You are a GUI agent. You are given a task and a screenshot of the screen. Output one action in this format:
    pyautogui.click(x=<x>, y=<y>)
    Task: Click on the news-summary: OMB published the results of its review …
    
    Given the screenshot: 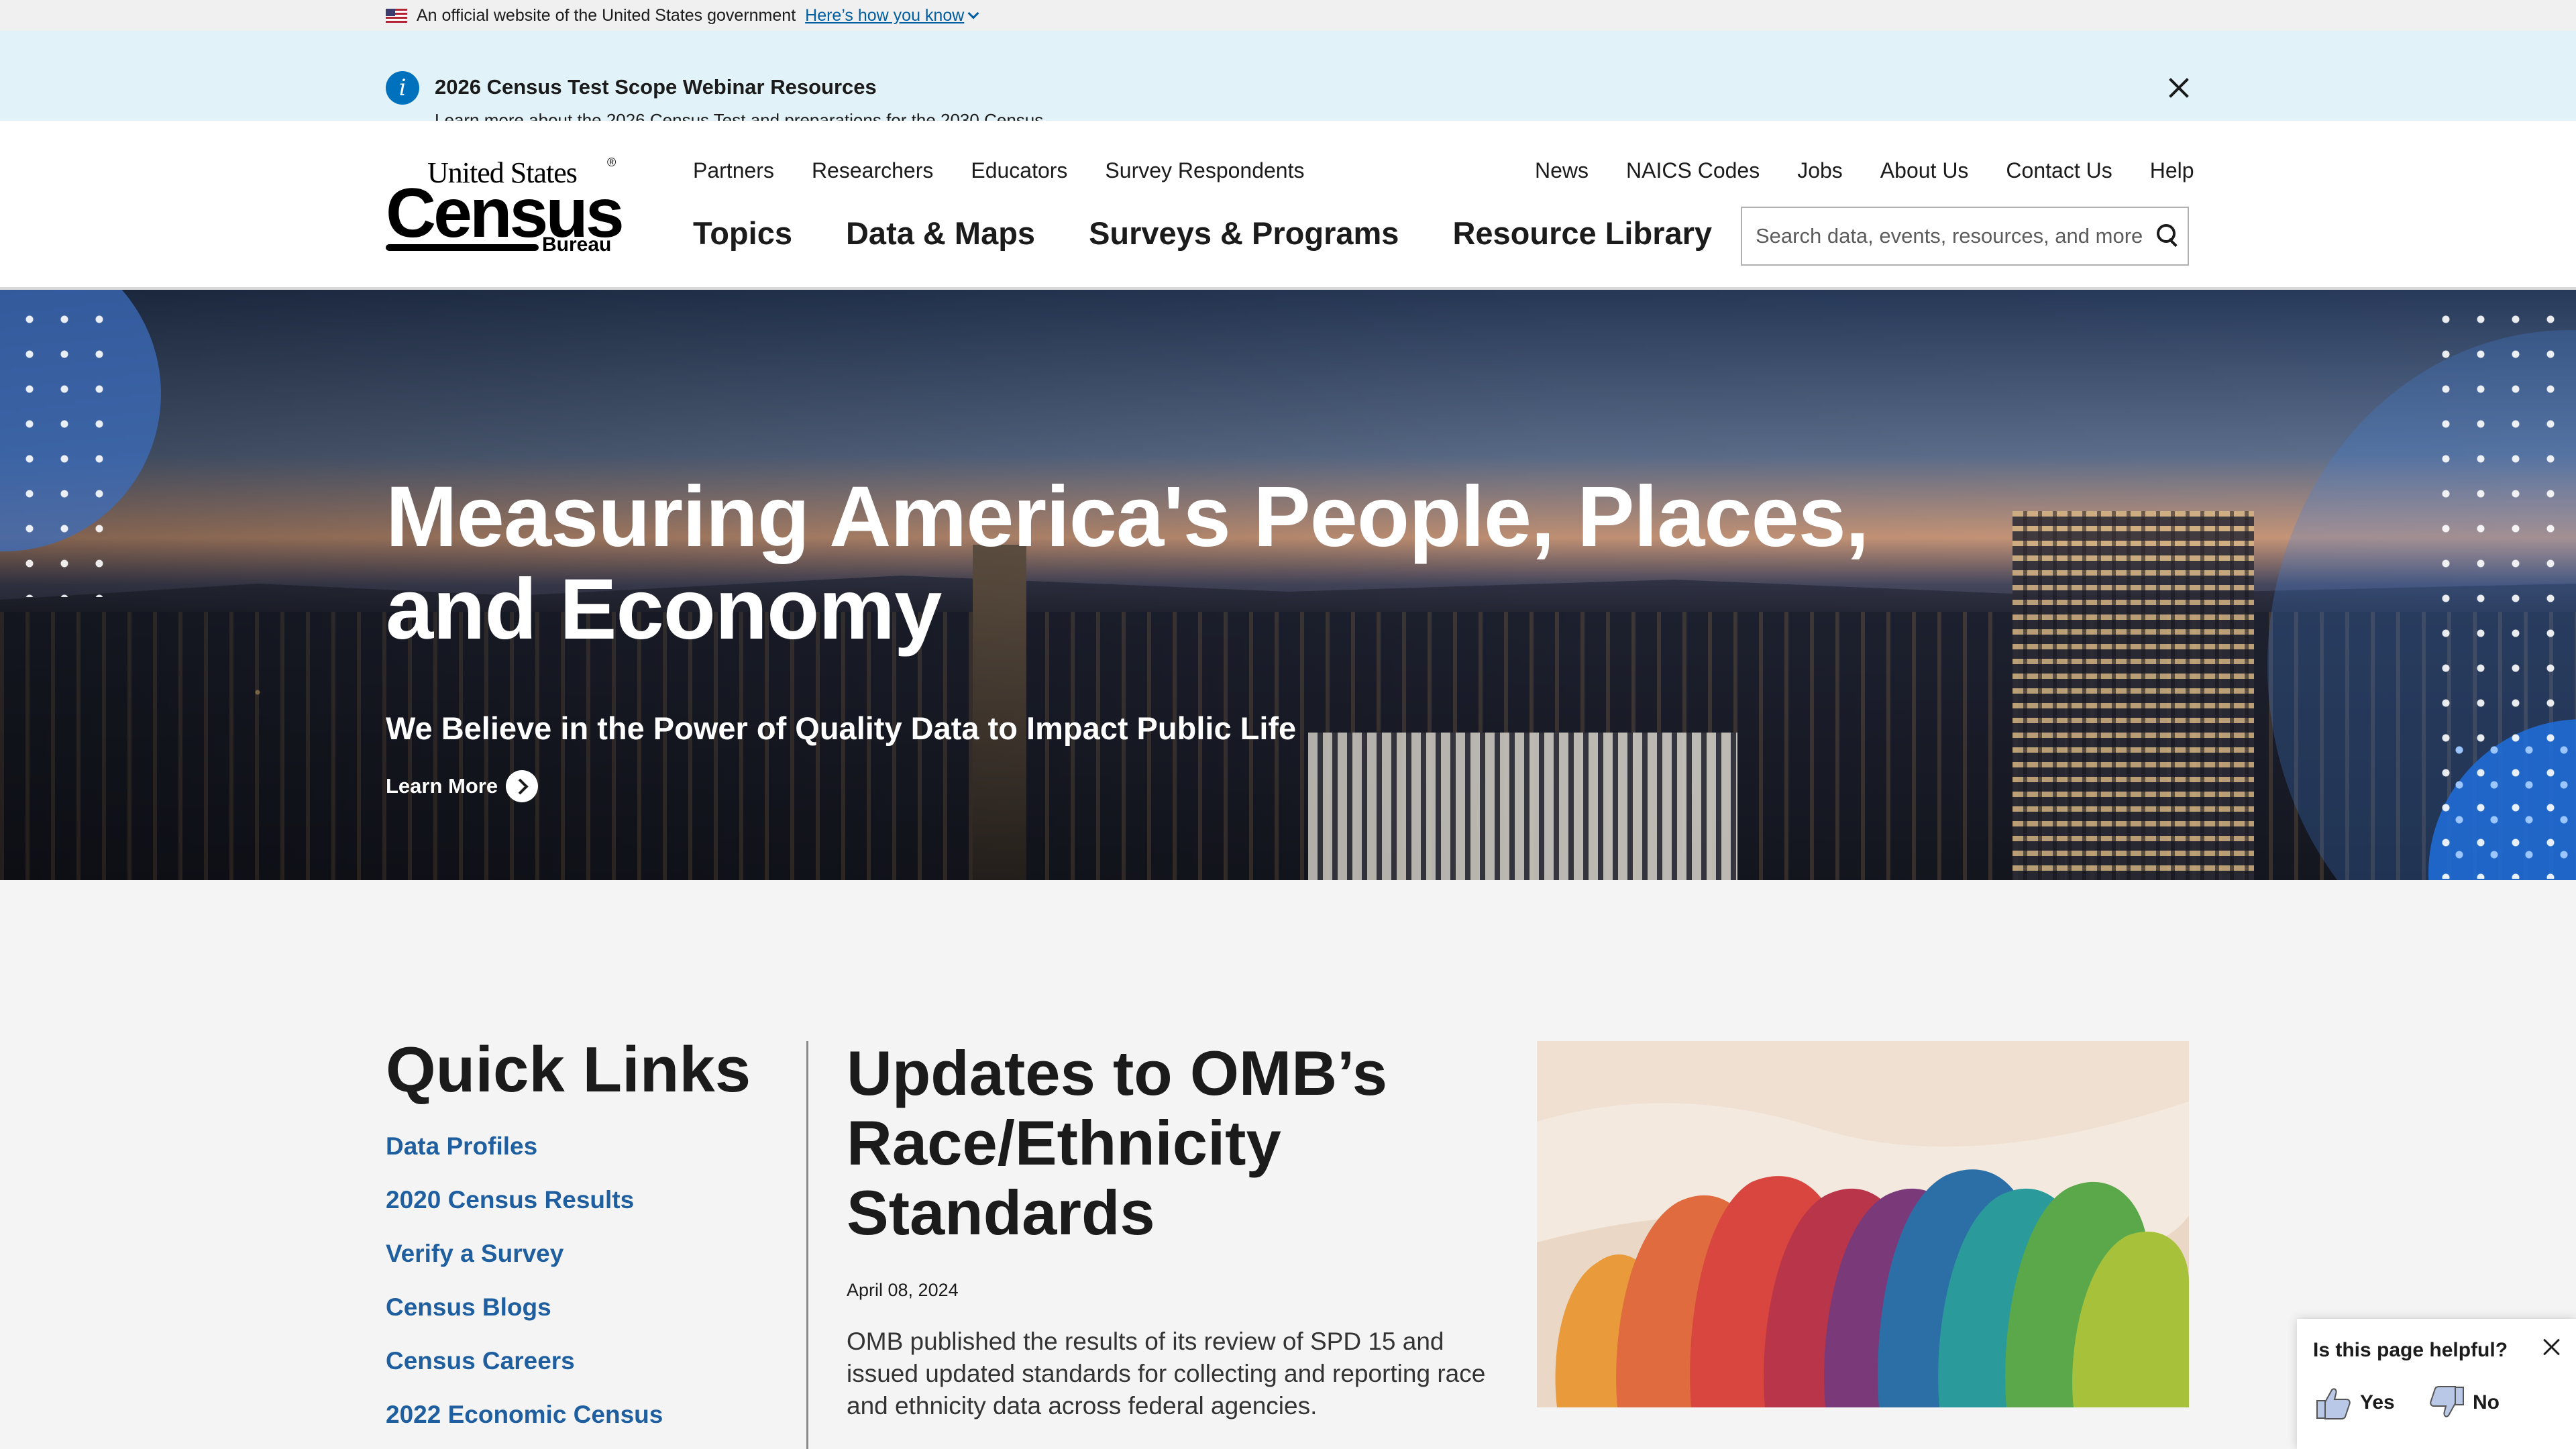 What is the action you would take?
    pyautogui.click(x=1166, y=1373)
    